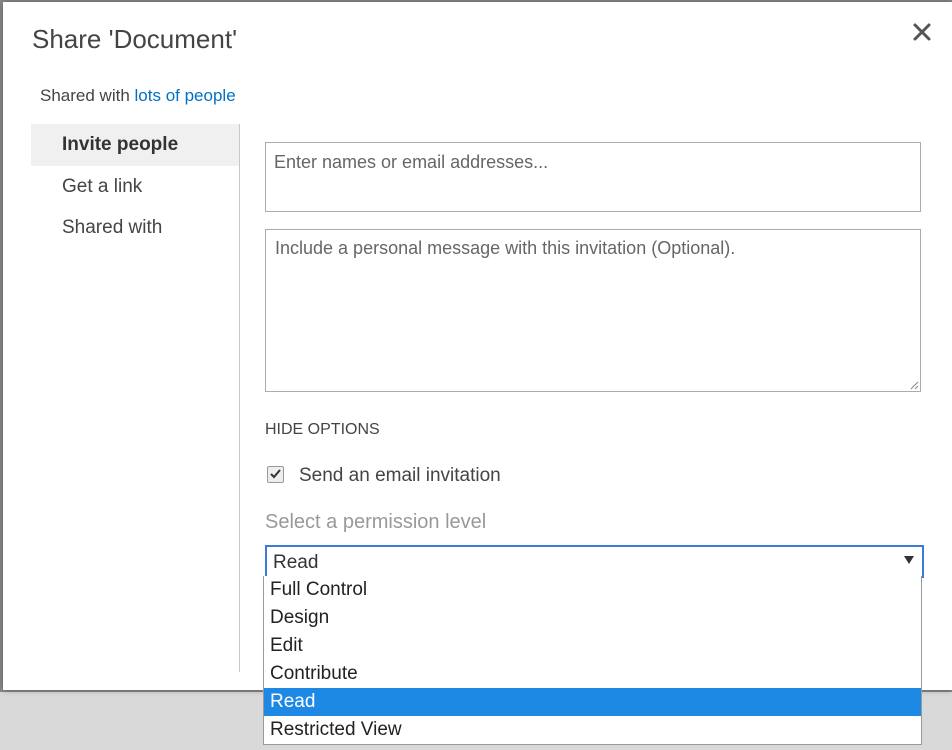  I want to click on close-icon, so click(922, 32).